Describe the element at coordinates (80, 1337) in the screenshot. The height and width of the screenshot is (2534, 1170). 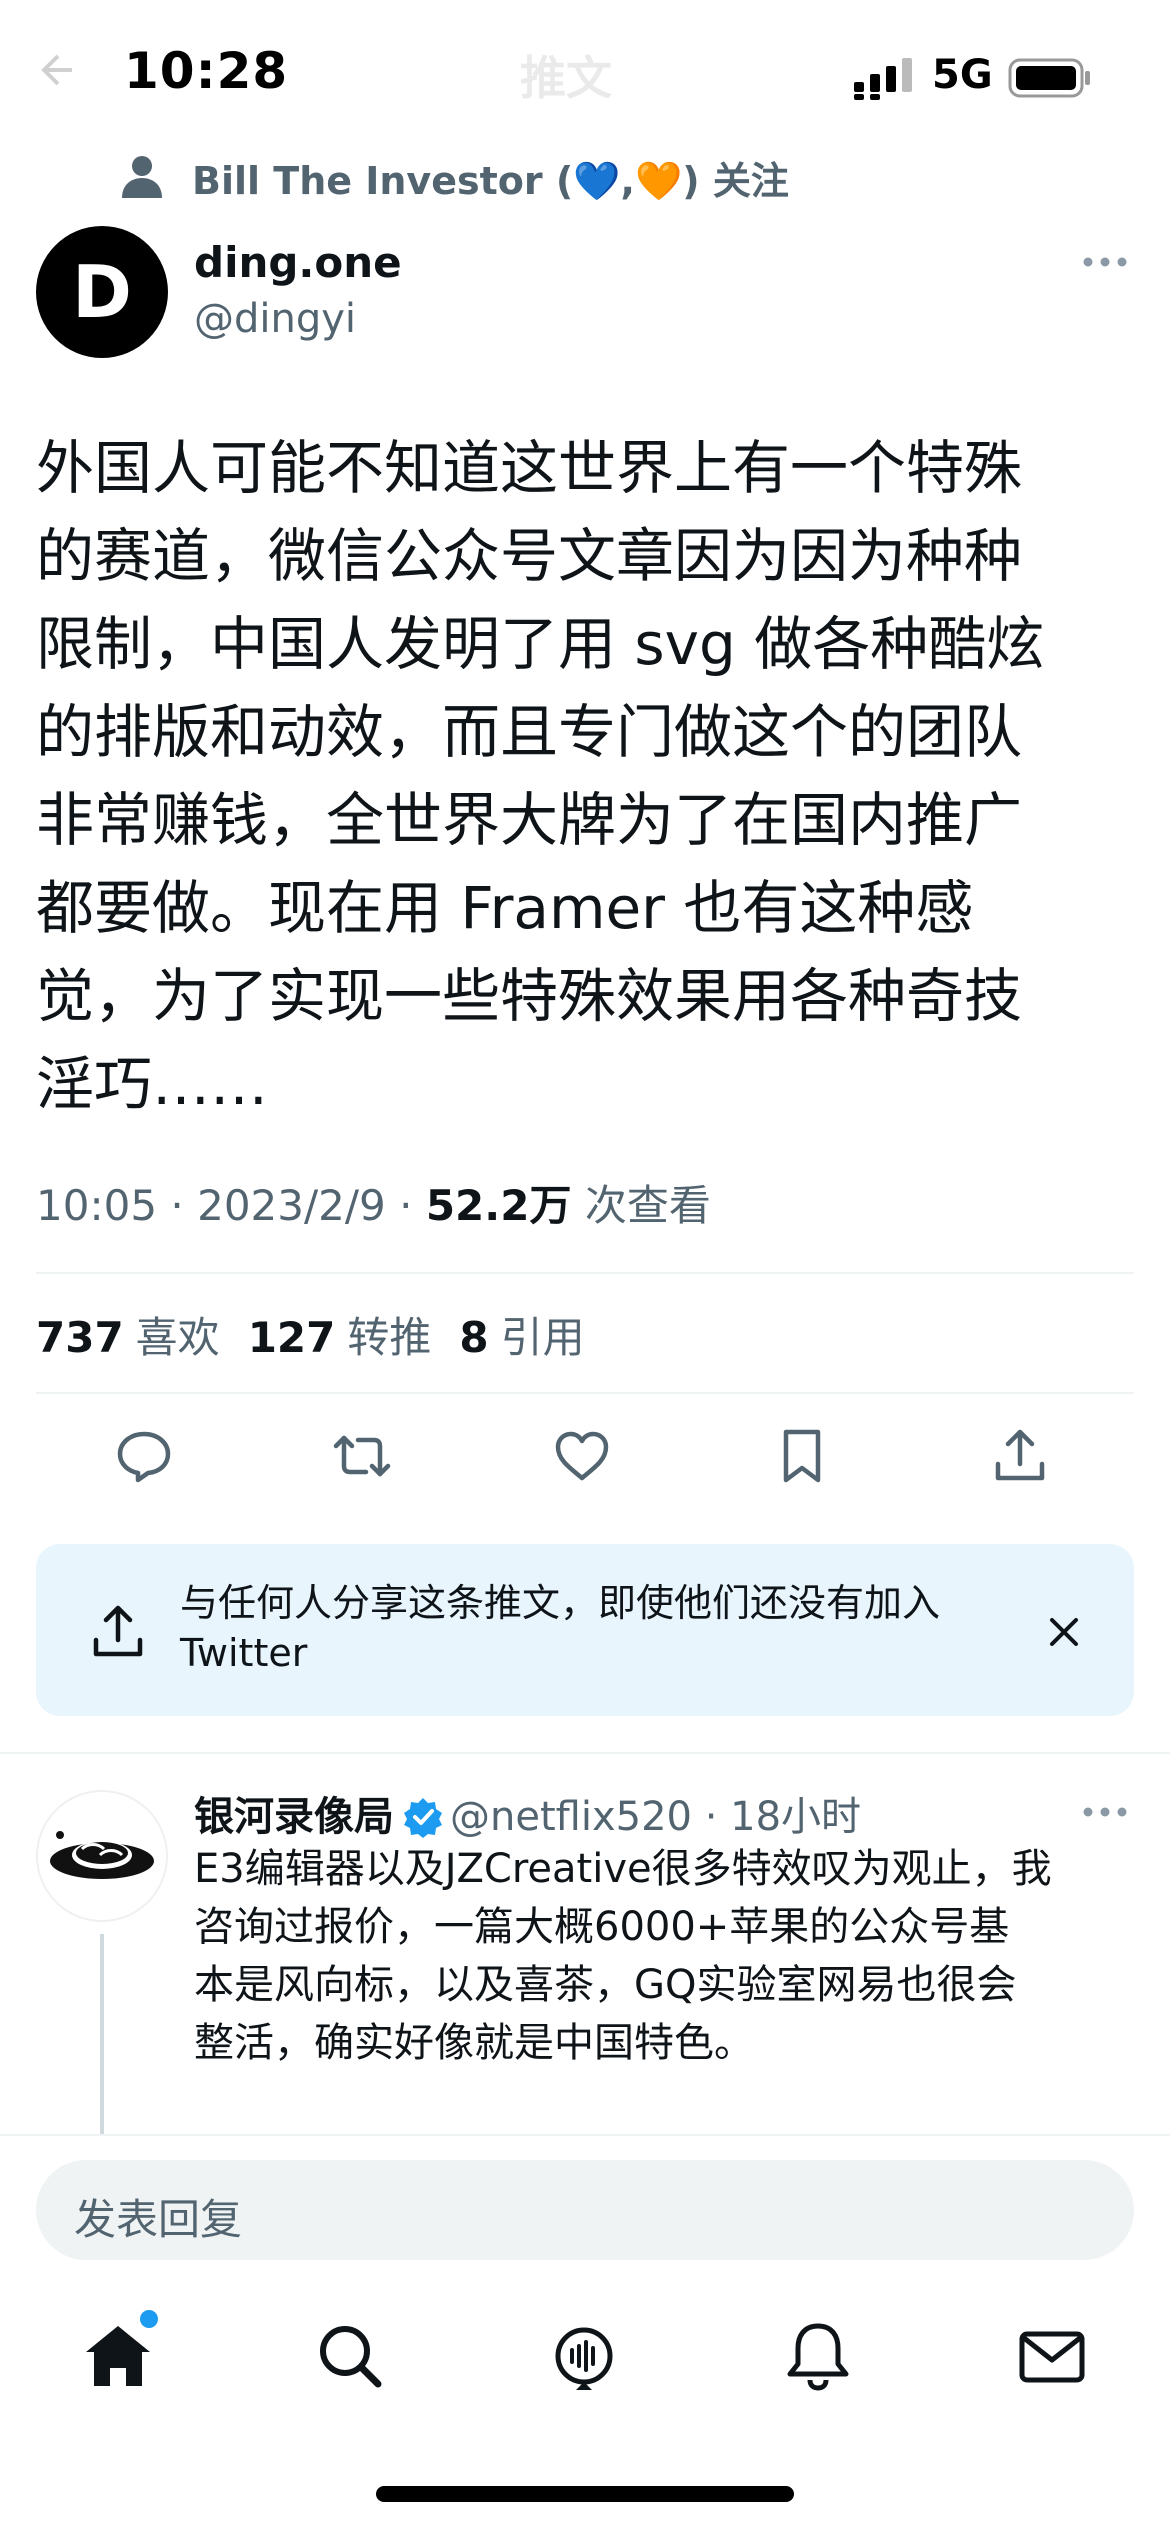
I see `likes-count: 737` at that location.